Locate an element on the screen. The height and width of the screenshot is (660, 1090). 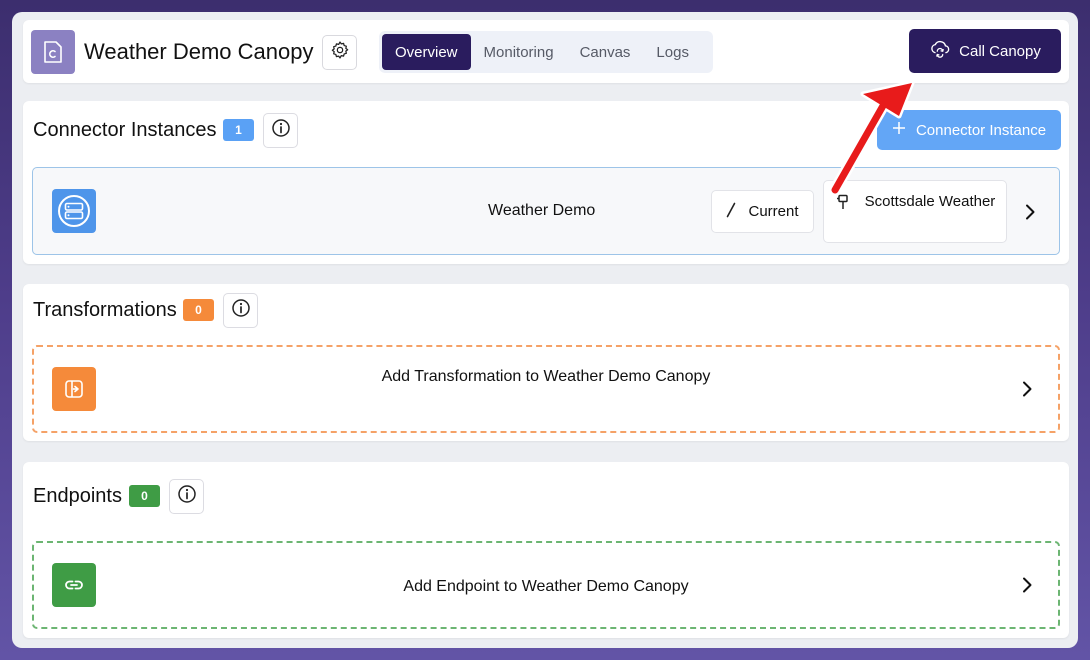
gear-icon is located at coordinates (340, 52).